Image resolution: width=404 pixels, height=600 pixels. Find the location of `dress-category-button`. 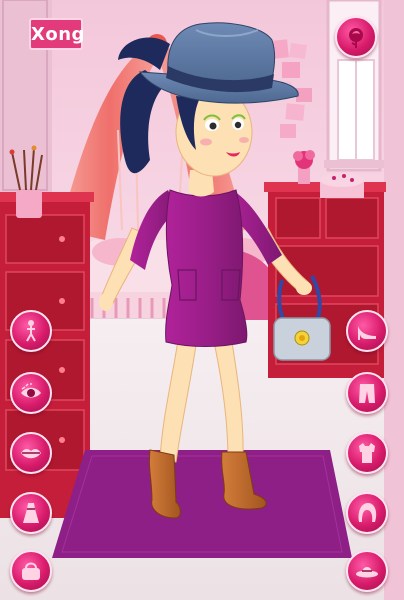

dress-category-button is located at coordinates (31, 513).